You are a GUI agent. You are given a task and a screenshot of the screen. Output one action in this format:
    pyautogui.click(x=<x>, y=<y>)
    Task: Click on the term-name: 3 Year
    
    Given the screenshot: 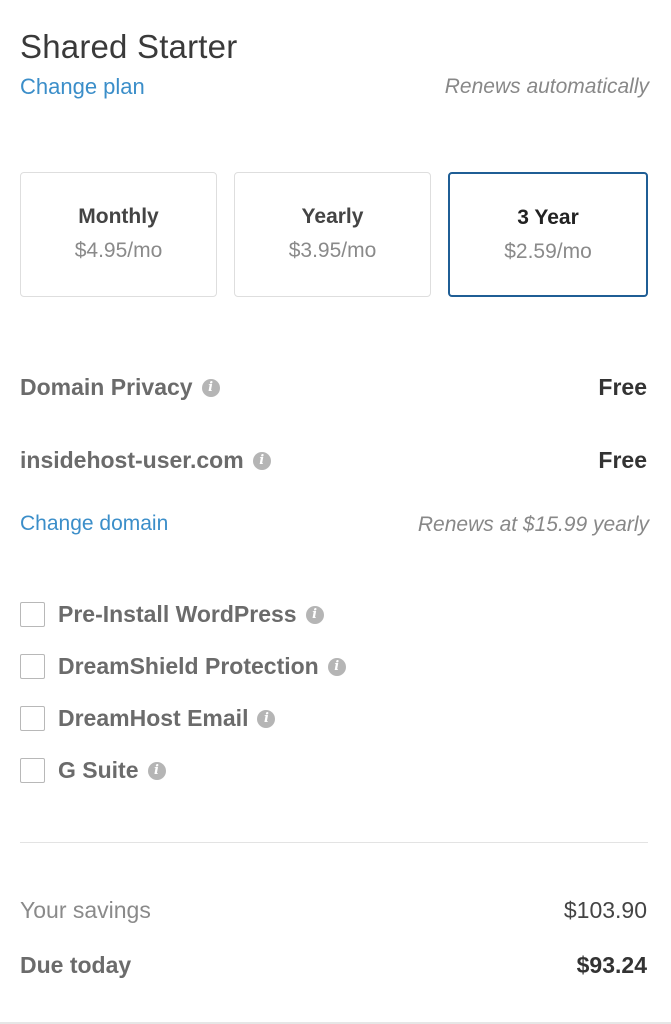 What is the action you would take?
    pyautogui.click(x=548, y=217)
    